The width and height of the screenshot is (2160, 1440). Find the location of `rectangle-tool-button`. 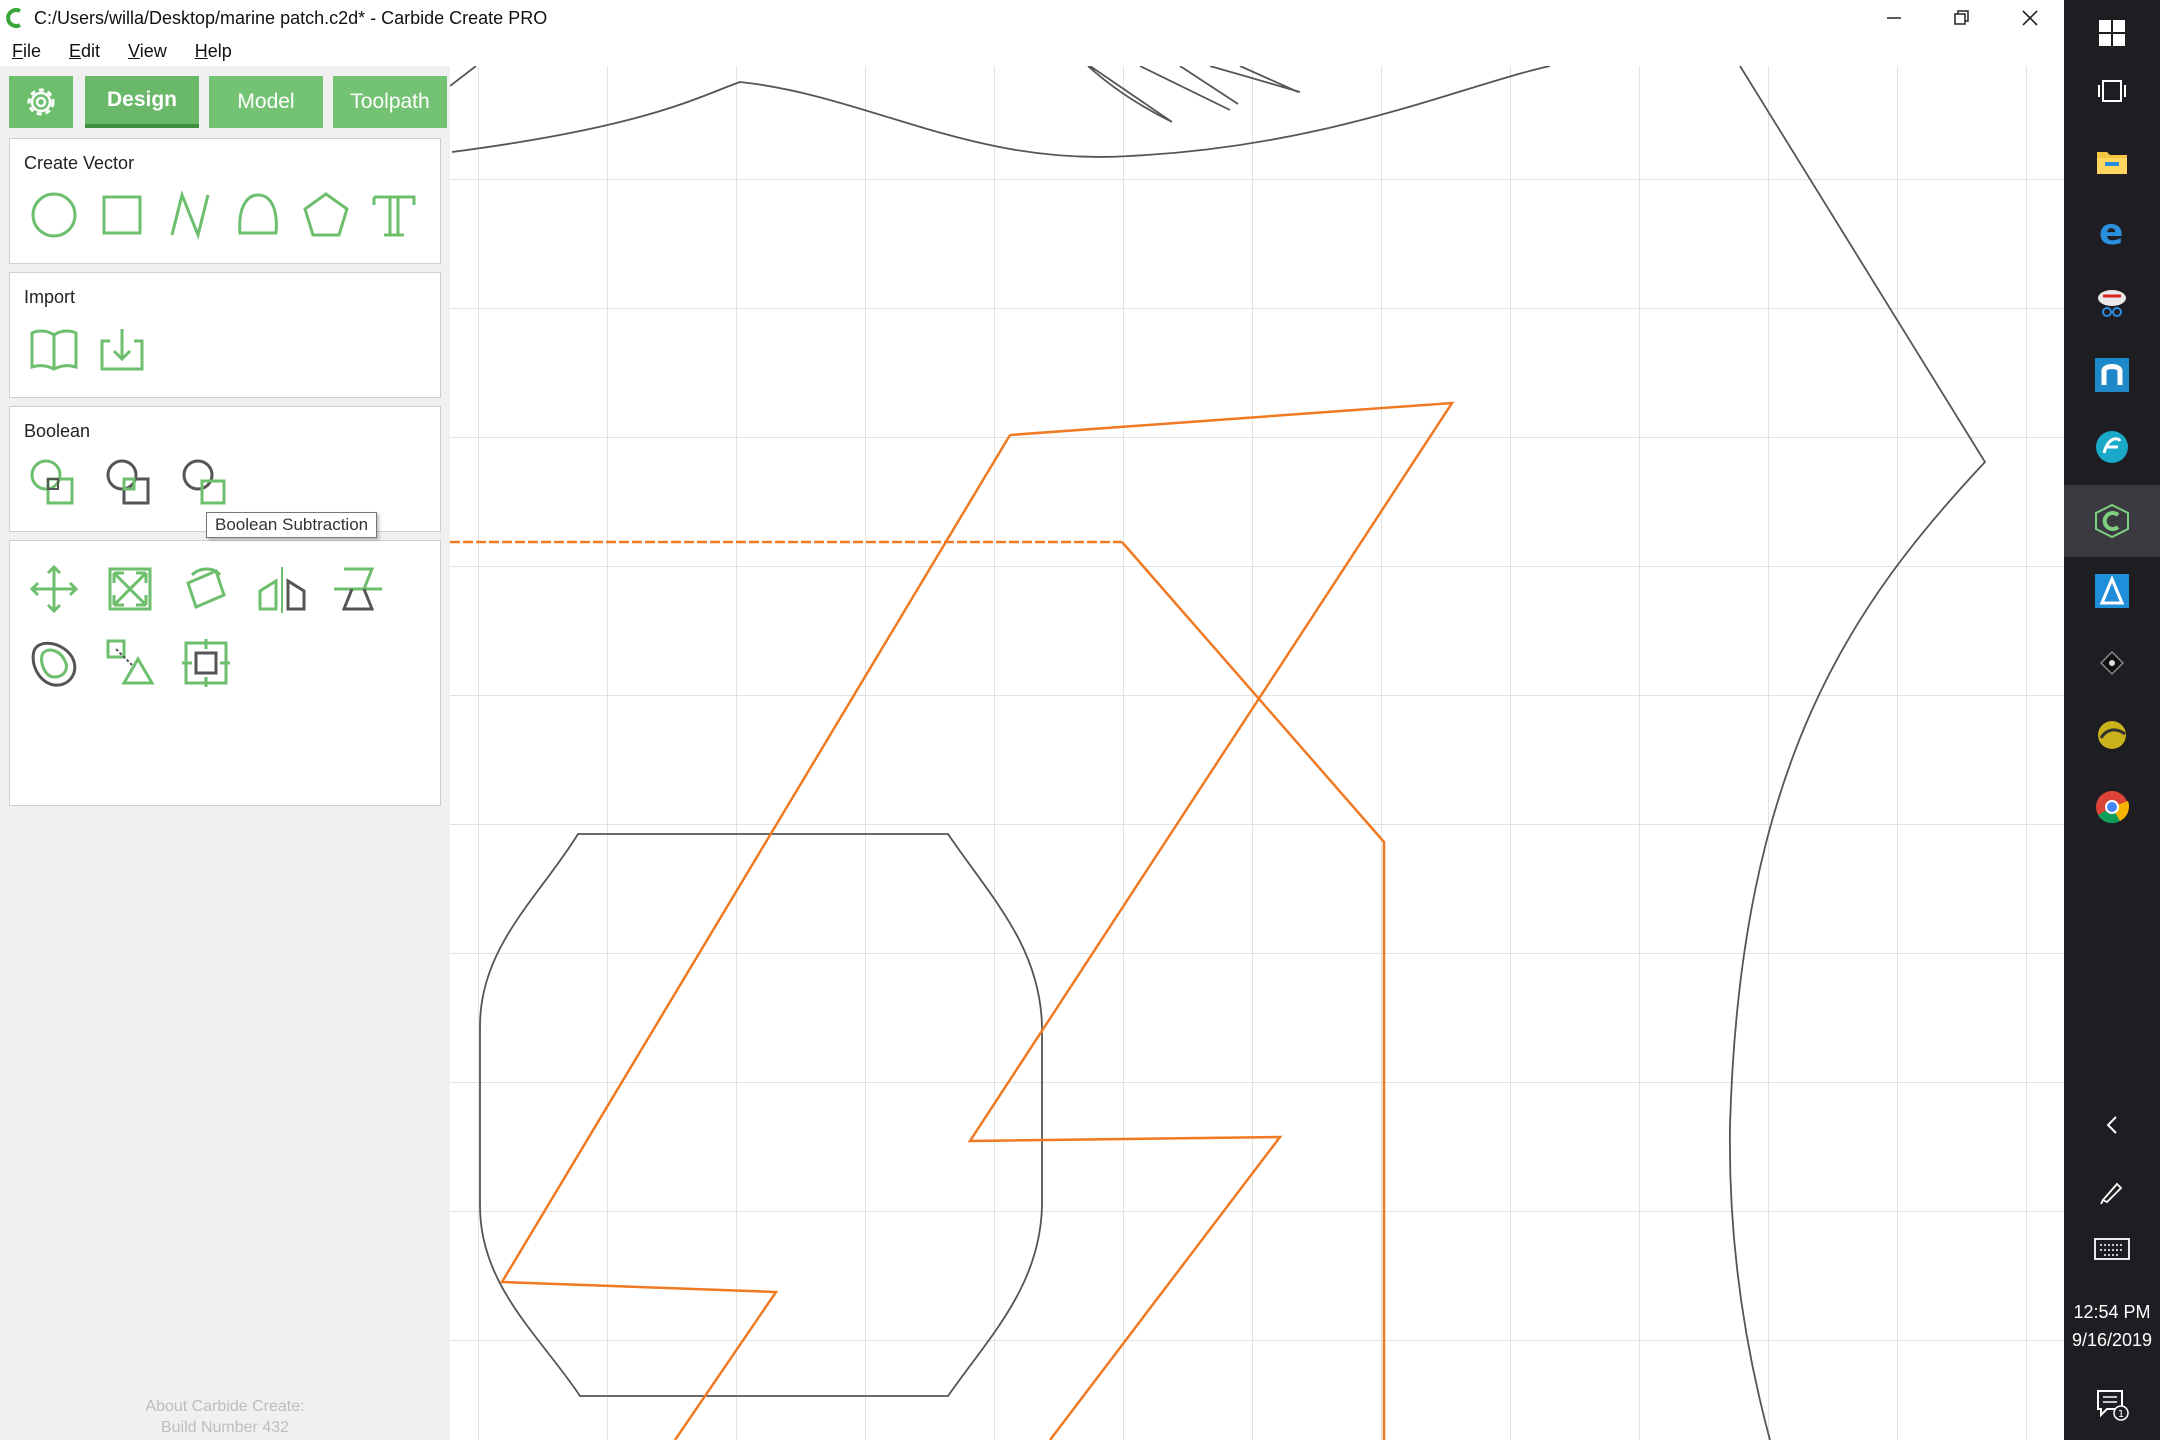

rectangle-tool-button is located at coordinates (122, 215).